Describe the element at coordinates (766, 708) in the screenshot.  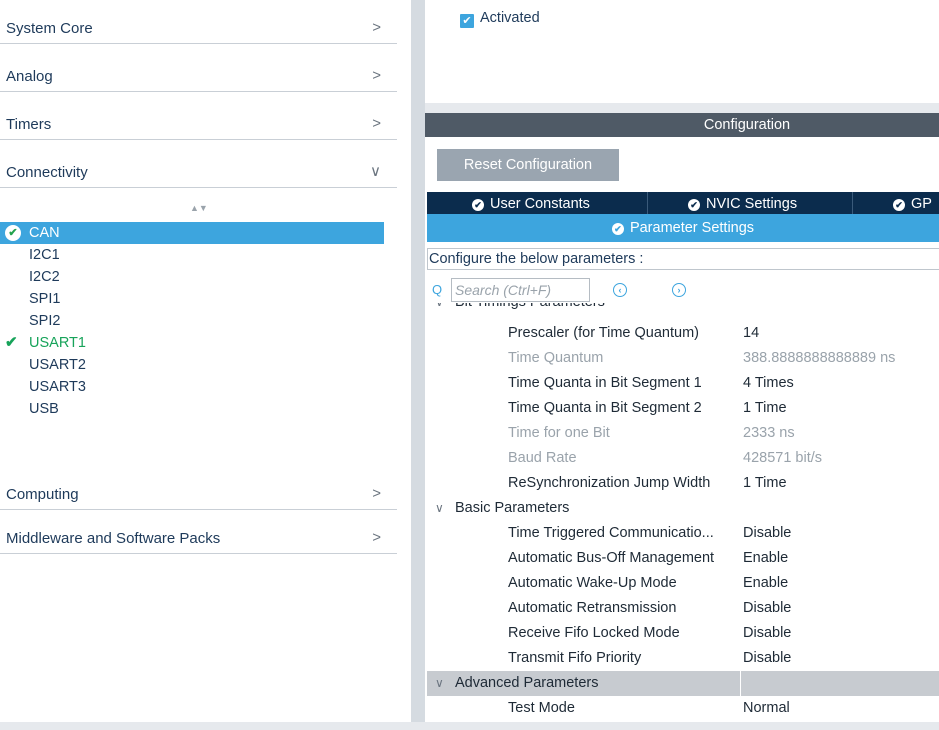
I see `param-value: Normal` at that location.